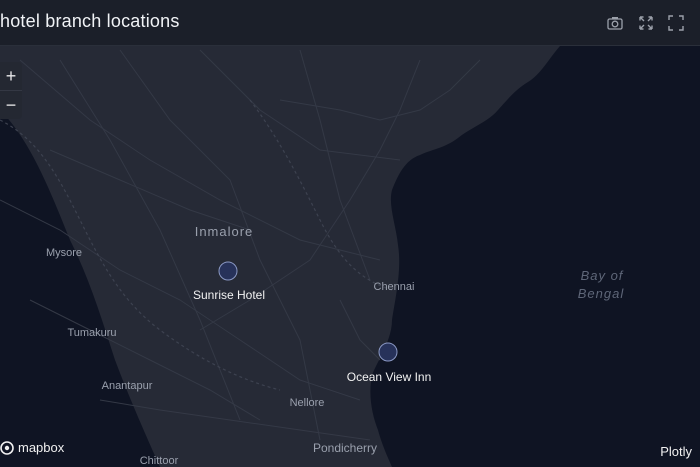 The image size is (700, 467). I want to click on place-label: Tumakuru, so click(91, 333).